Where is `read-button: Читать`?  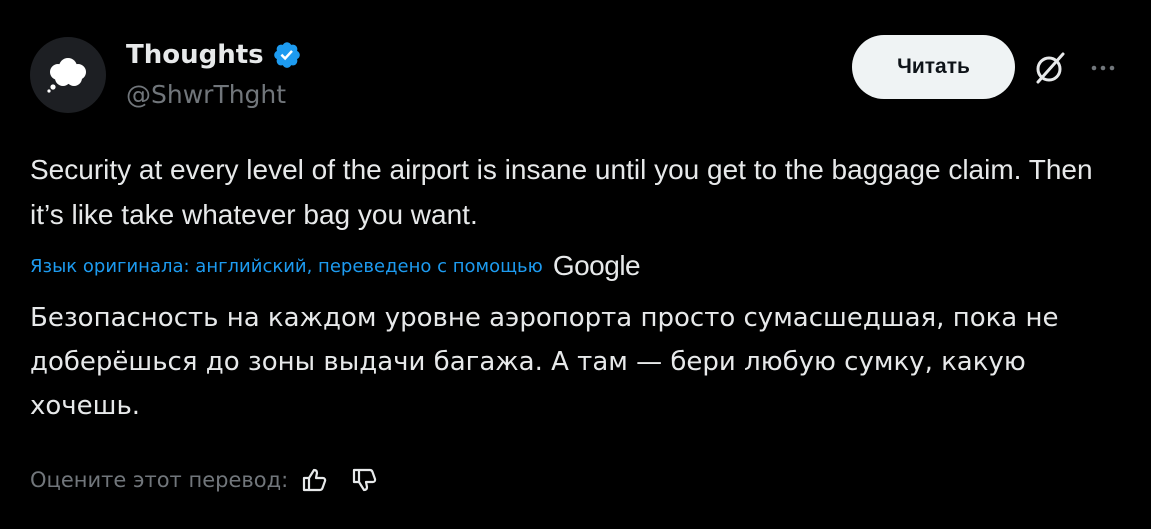 read-button: Читать is located at coordinates (933, 67).